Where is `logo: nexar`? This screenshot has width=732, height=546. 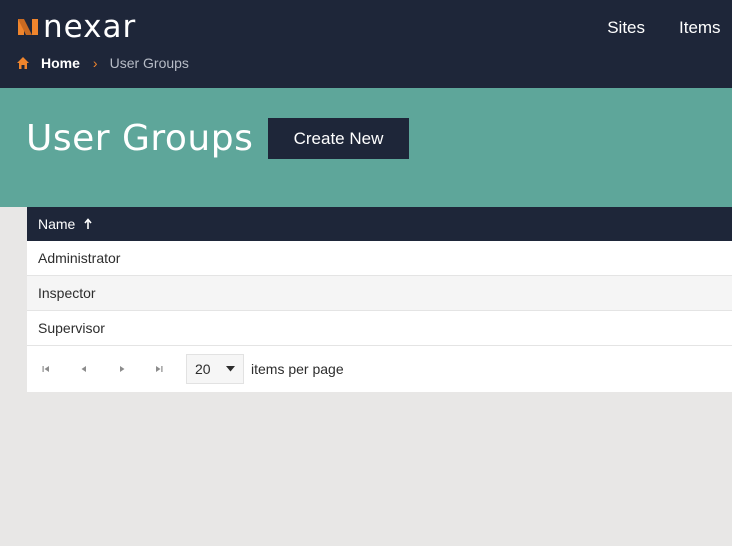 logo: nexar is located at coordinates (77, 27).